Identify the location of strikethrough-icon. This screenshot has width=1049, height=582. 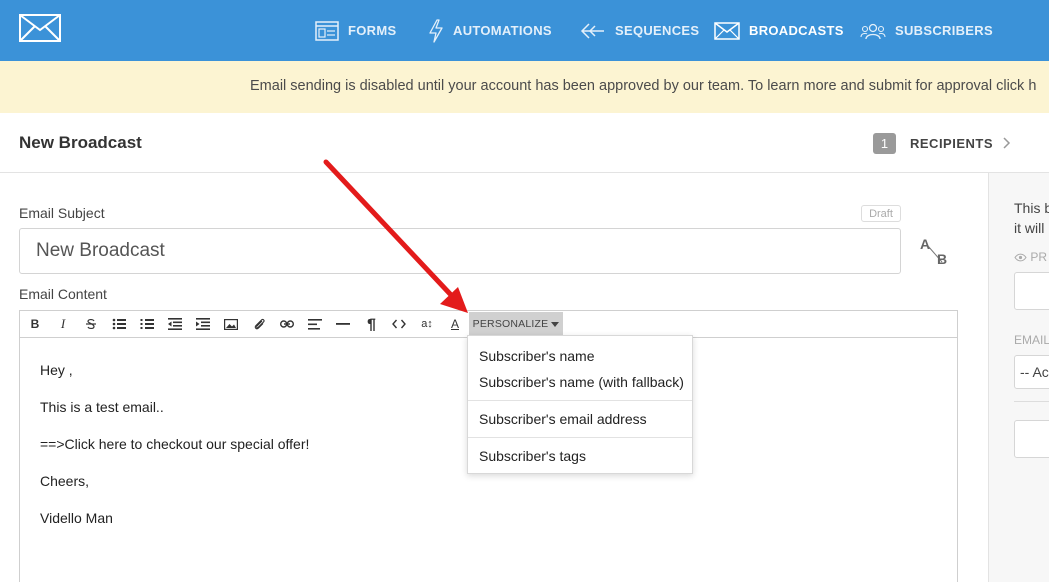
(91, 324).